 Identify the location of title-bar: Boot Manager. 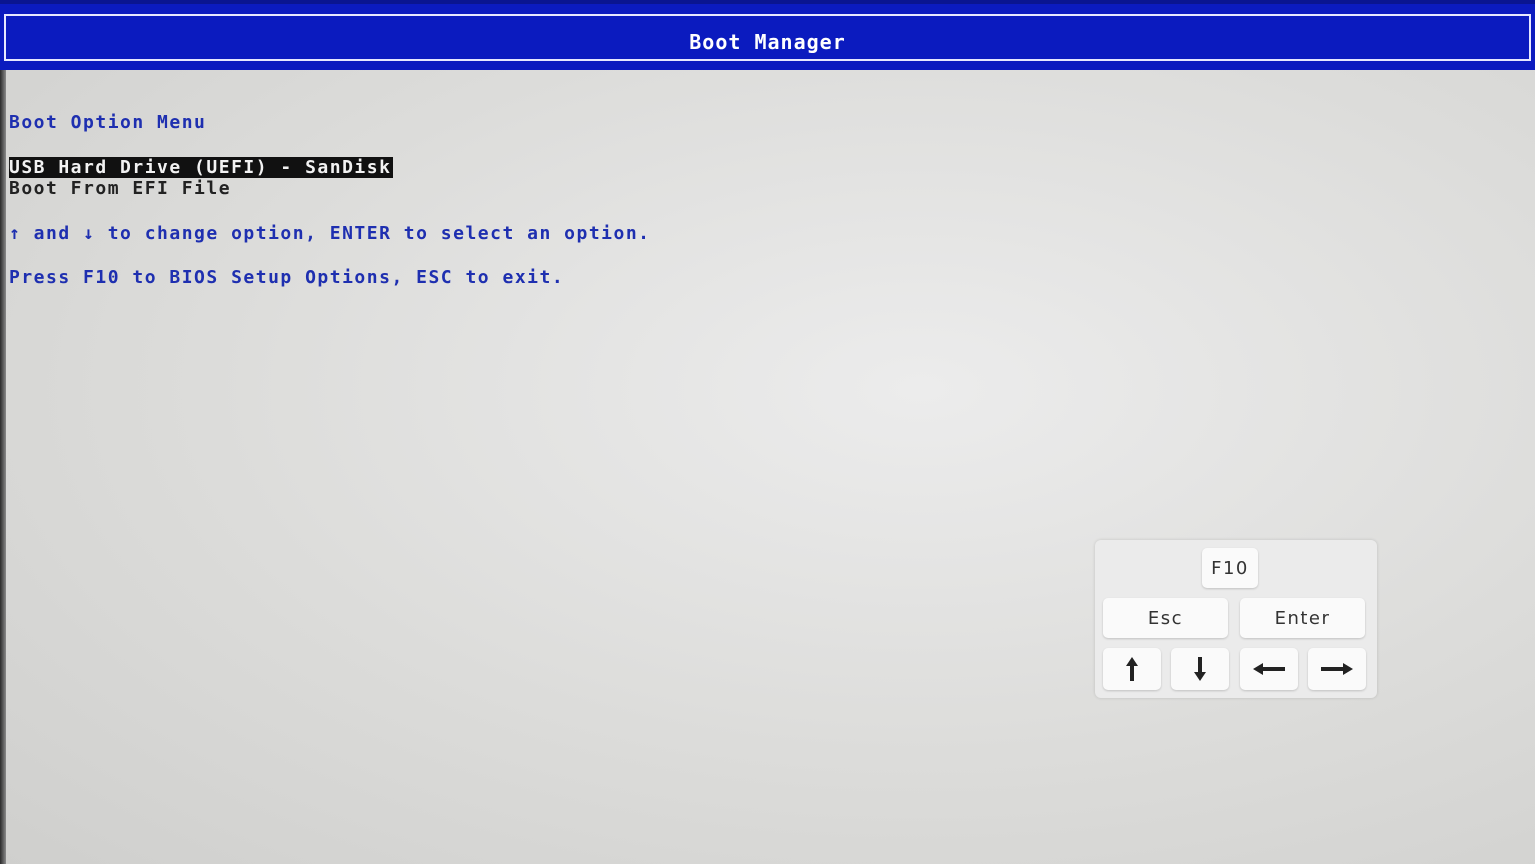
(767, 35).